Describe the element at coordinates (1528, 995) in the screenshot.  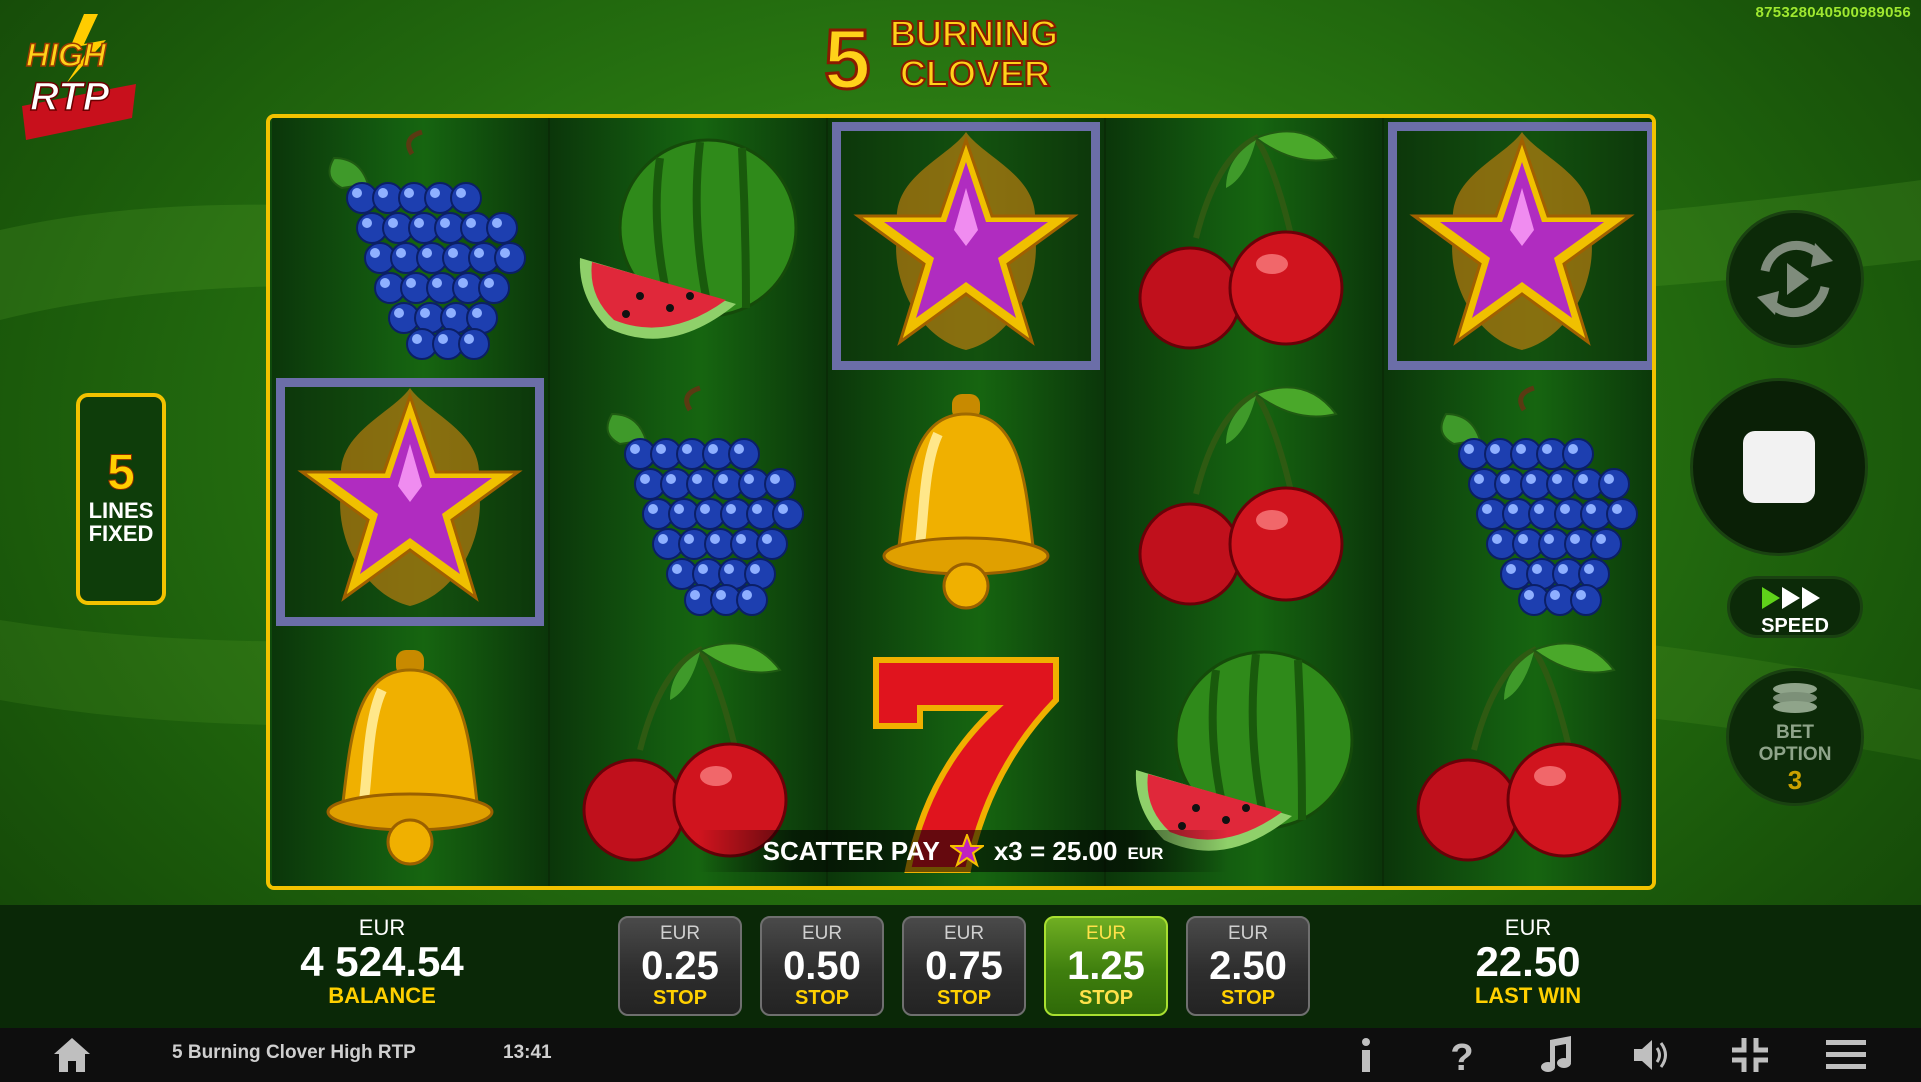
I see `last-win-label: LAST WIN` at that location.